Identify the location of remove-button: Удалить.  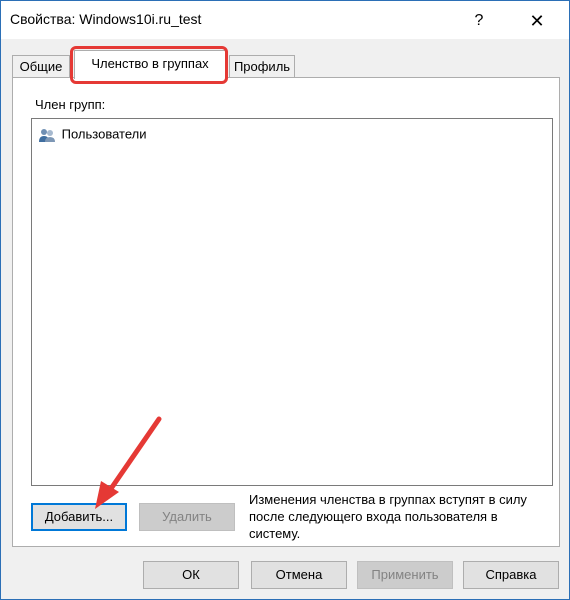
(187, 517).